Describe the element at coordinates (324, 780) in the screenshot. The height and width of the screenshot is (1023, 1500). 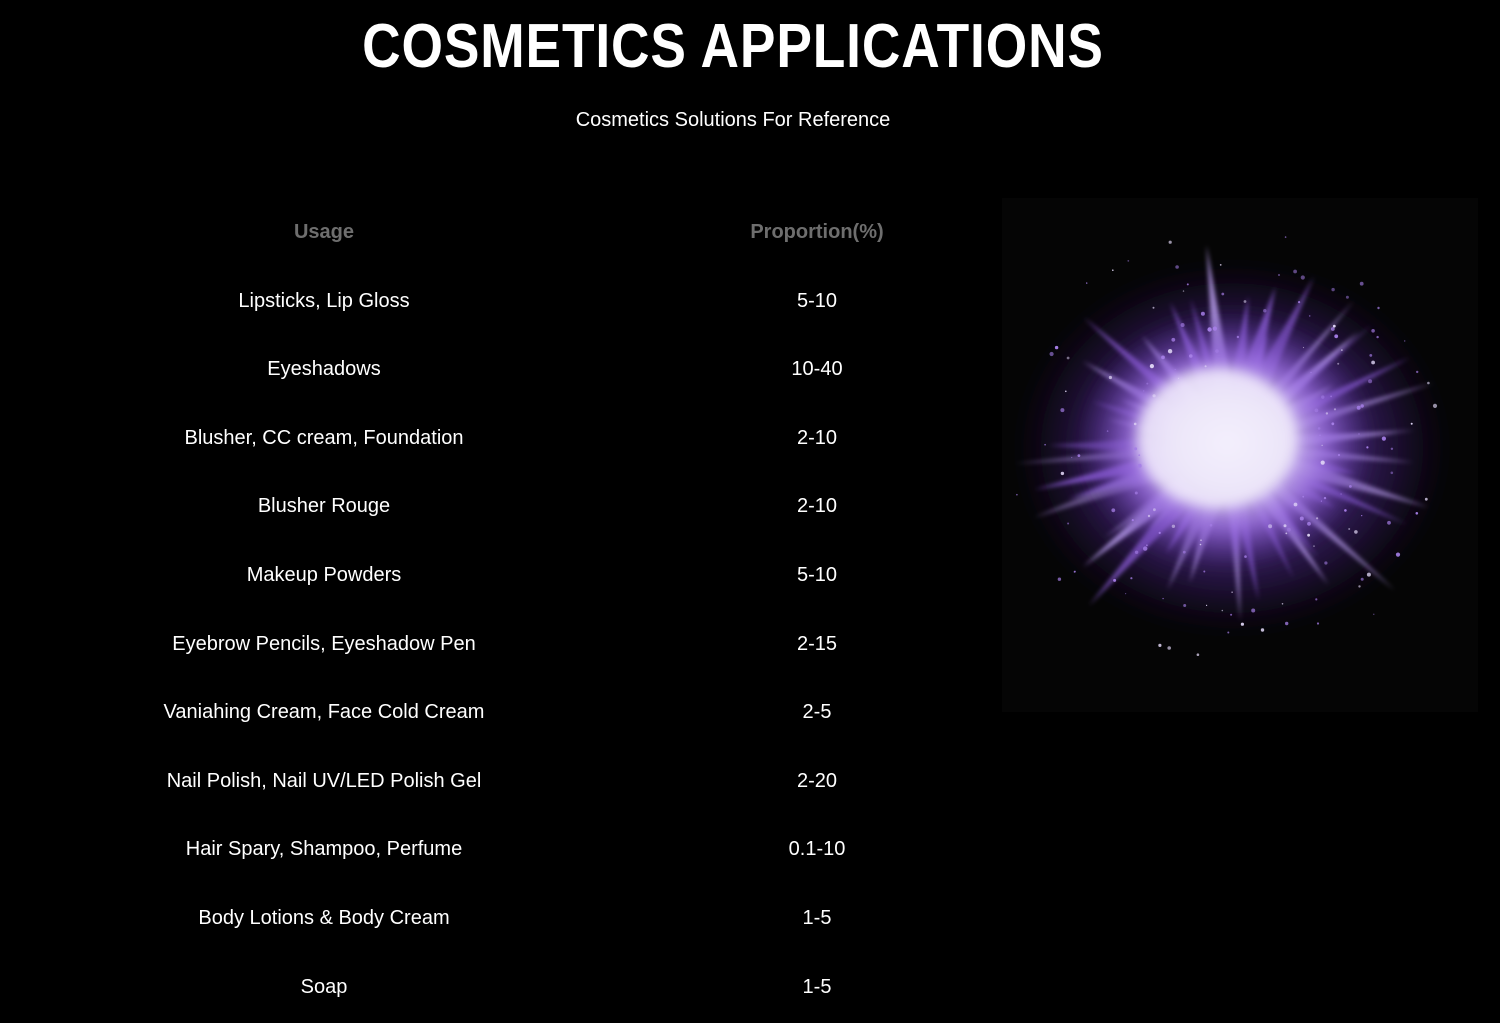
I see `usage-cell: Nail Polish, Nail UV/LED Polish Gel` at that location.